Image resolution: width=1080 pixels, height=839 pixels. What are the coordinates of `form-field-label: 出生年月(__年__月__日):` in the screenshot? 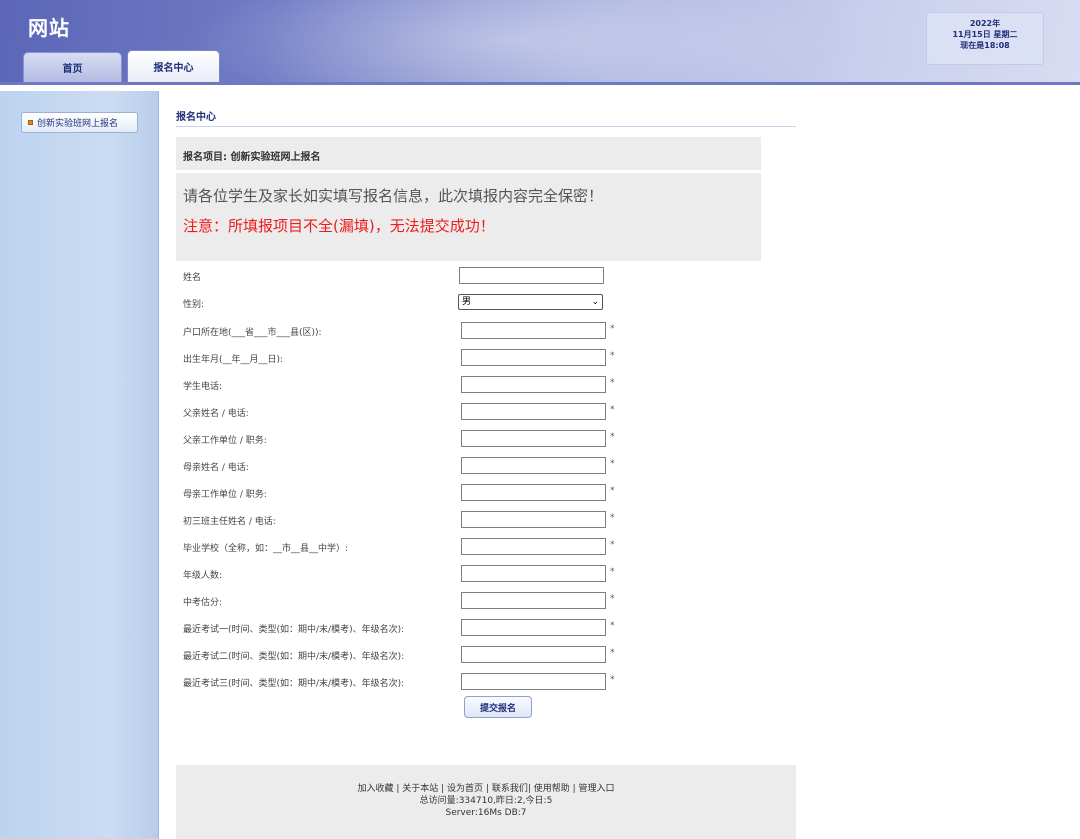 It's located at (233, 360).